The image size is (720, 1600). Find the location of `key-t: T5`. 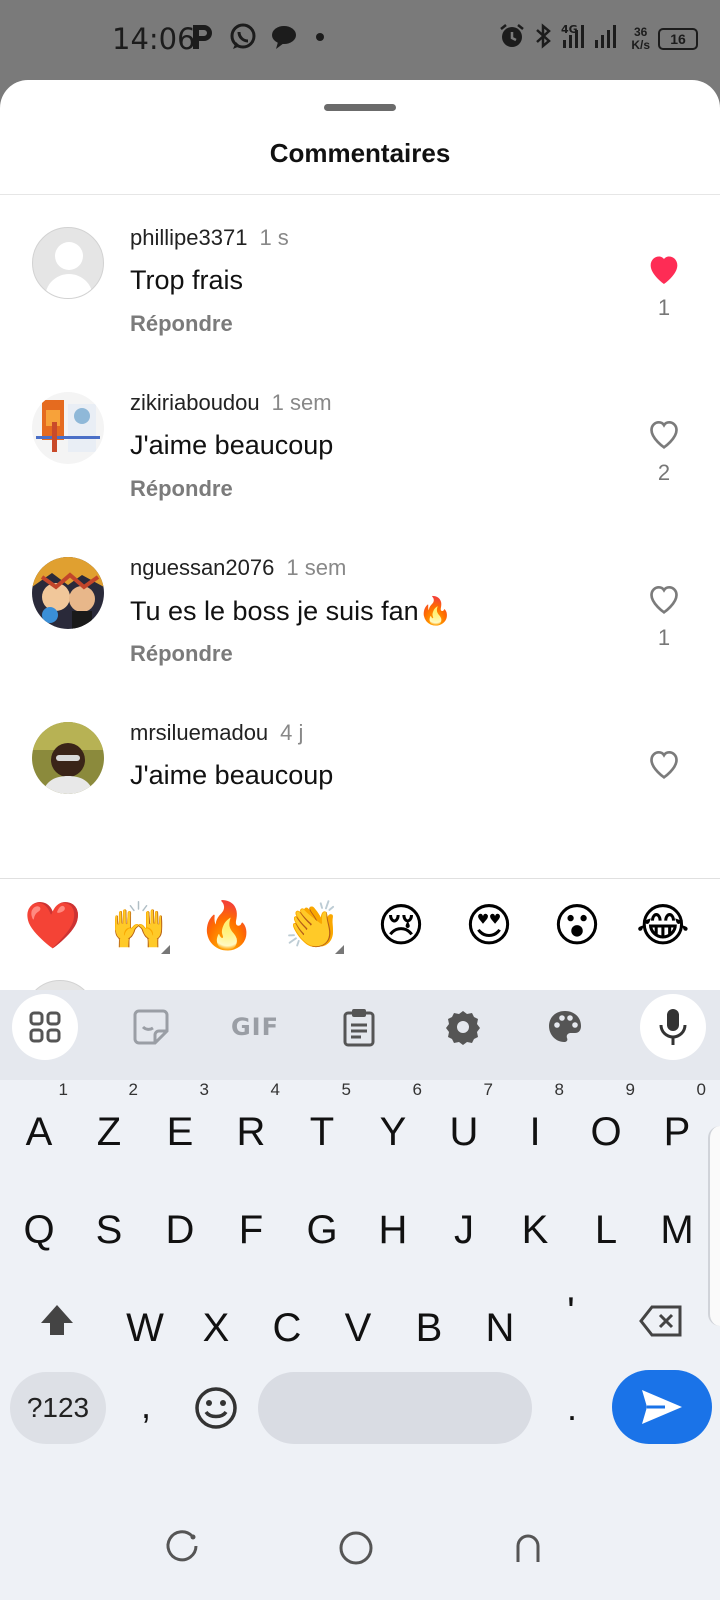

key-t: T5 is located at coordinates (322, 1125).